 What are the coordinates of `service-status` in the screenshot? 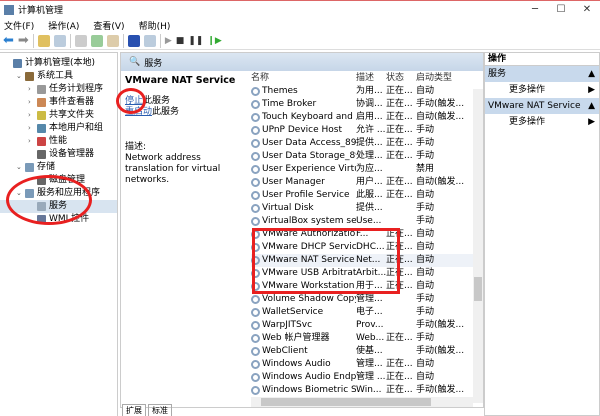 It's located at (401, 351).